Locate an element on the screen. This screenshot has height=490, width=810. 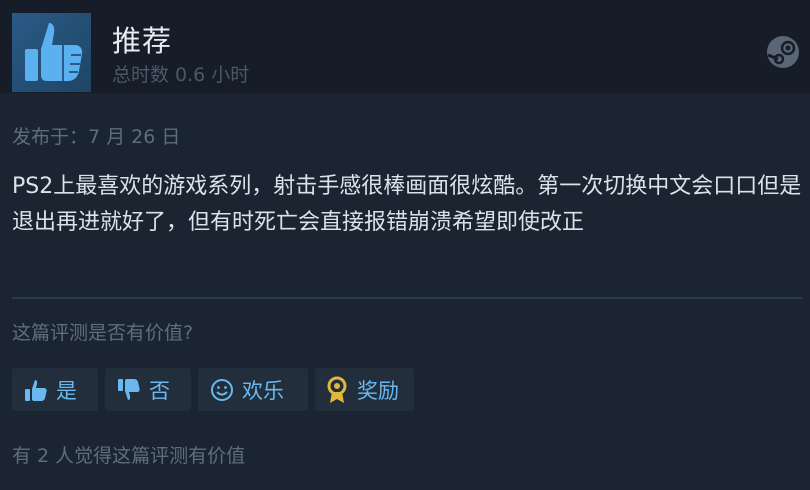
award-label: 奖励 is located at coordinates (378, 390).